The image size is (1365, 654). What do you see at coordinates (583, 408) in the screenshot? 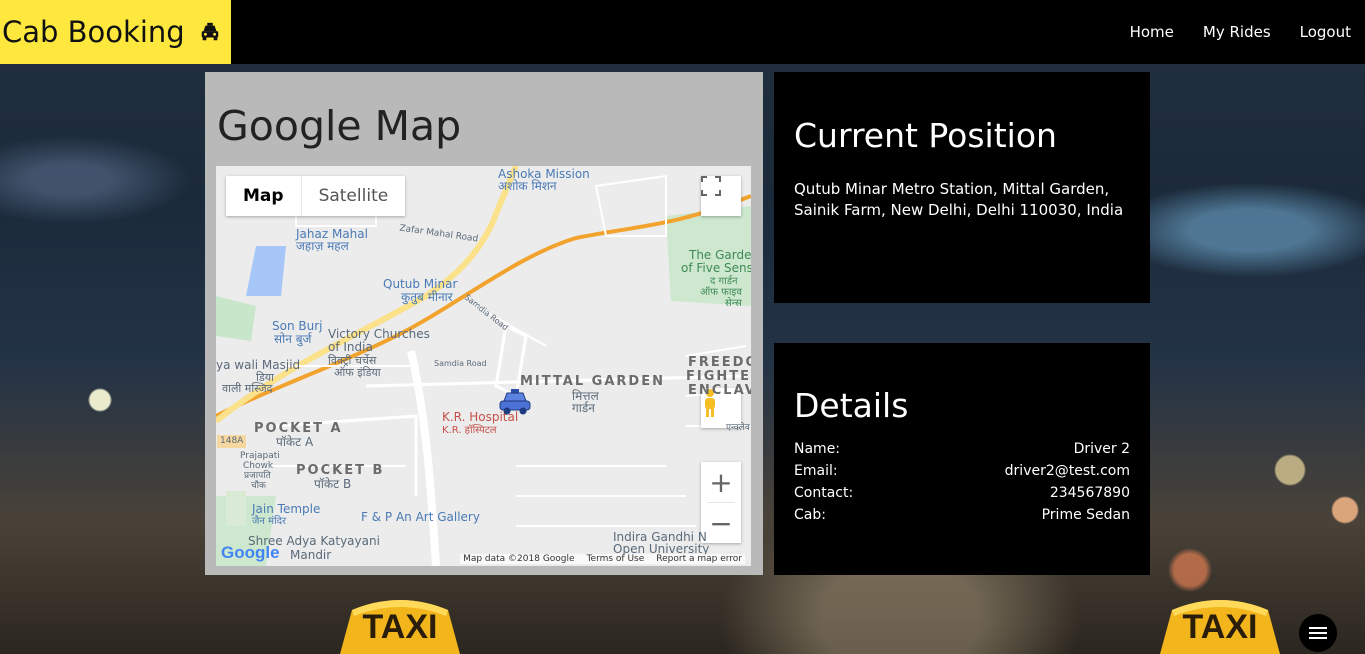
I see `map-label: गार्डन` at bounding box center [583, 408].